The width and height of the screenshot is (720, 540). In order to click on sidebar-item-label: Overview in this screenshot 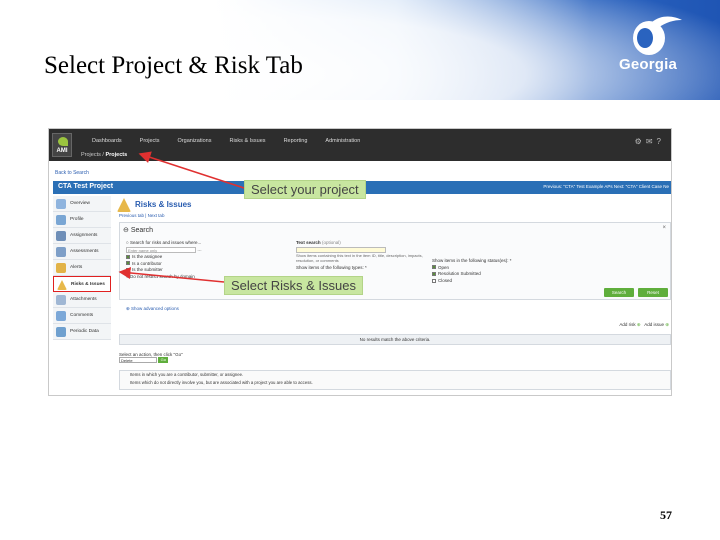, I will do `click(80, 203)`.